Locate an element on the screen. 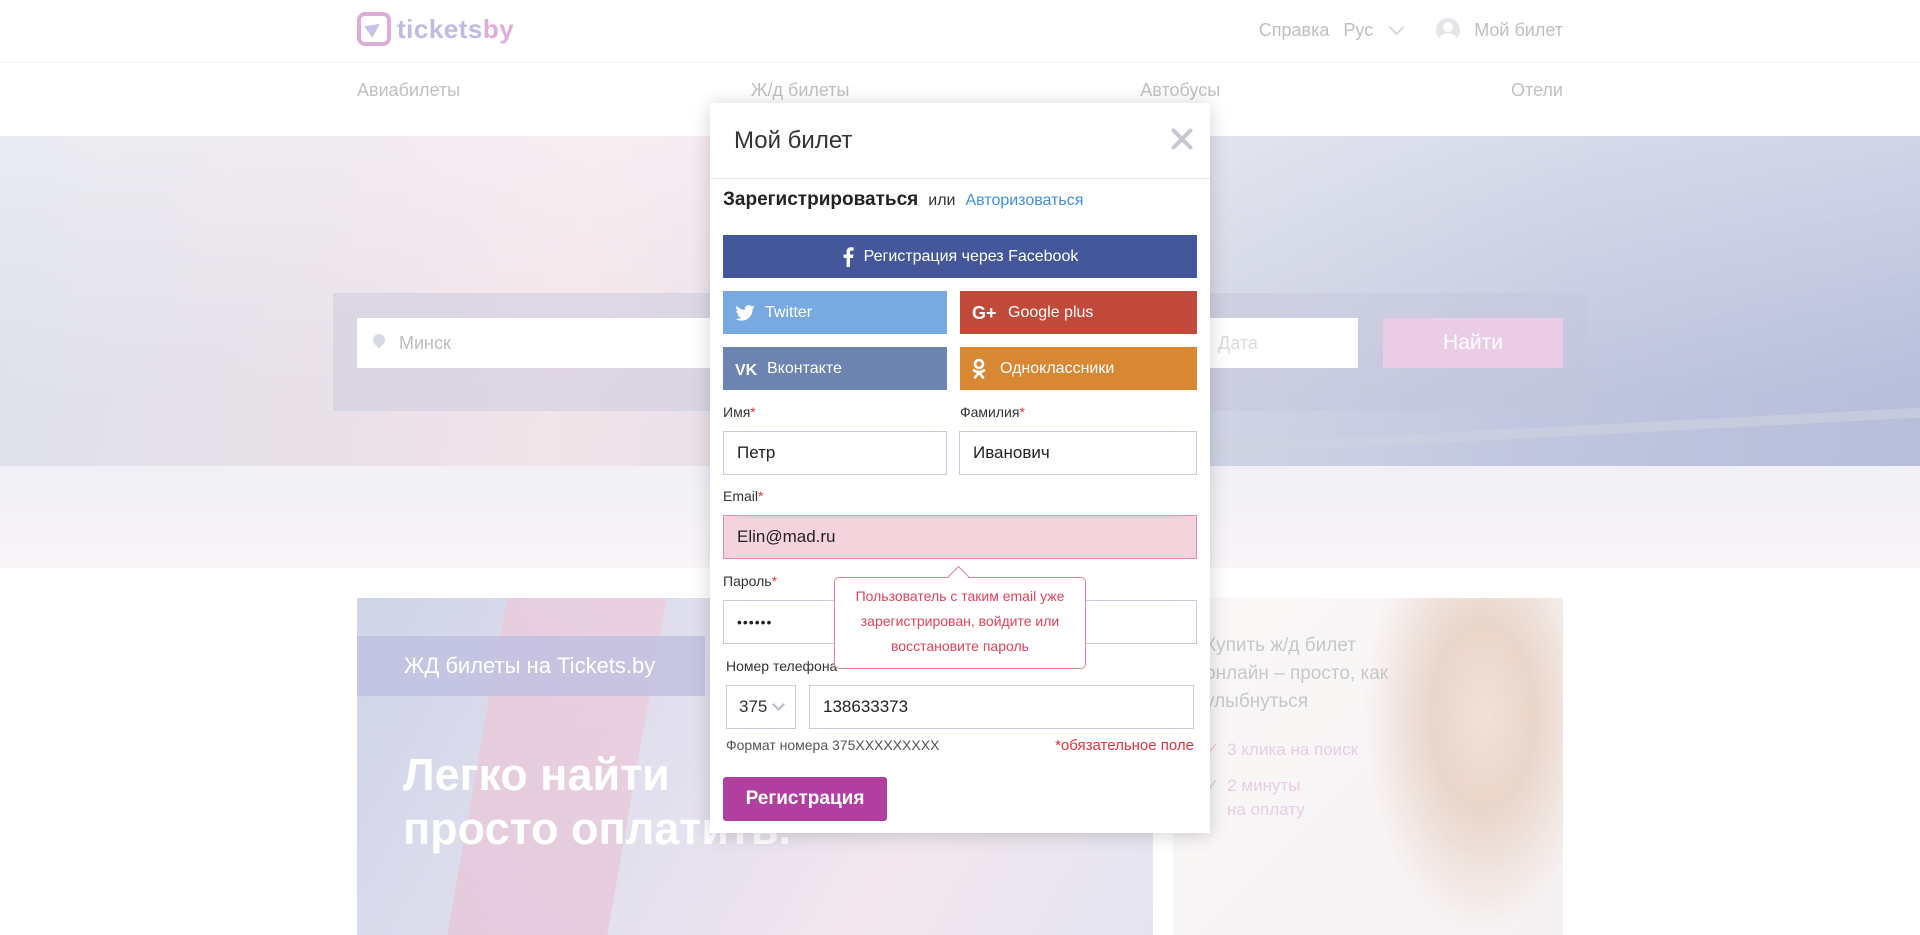 The width and height of the screenshot is (1920, 935). country-code-select: 375 is located at coordinates (761, 707).